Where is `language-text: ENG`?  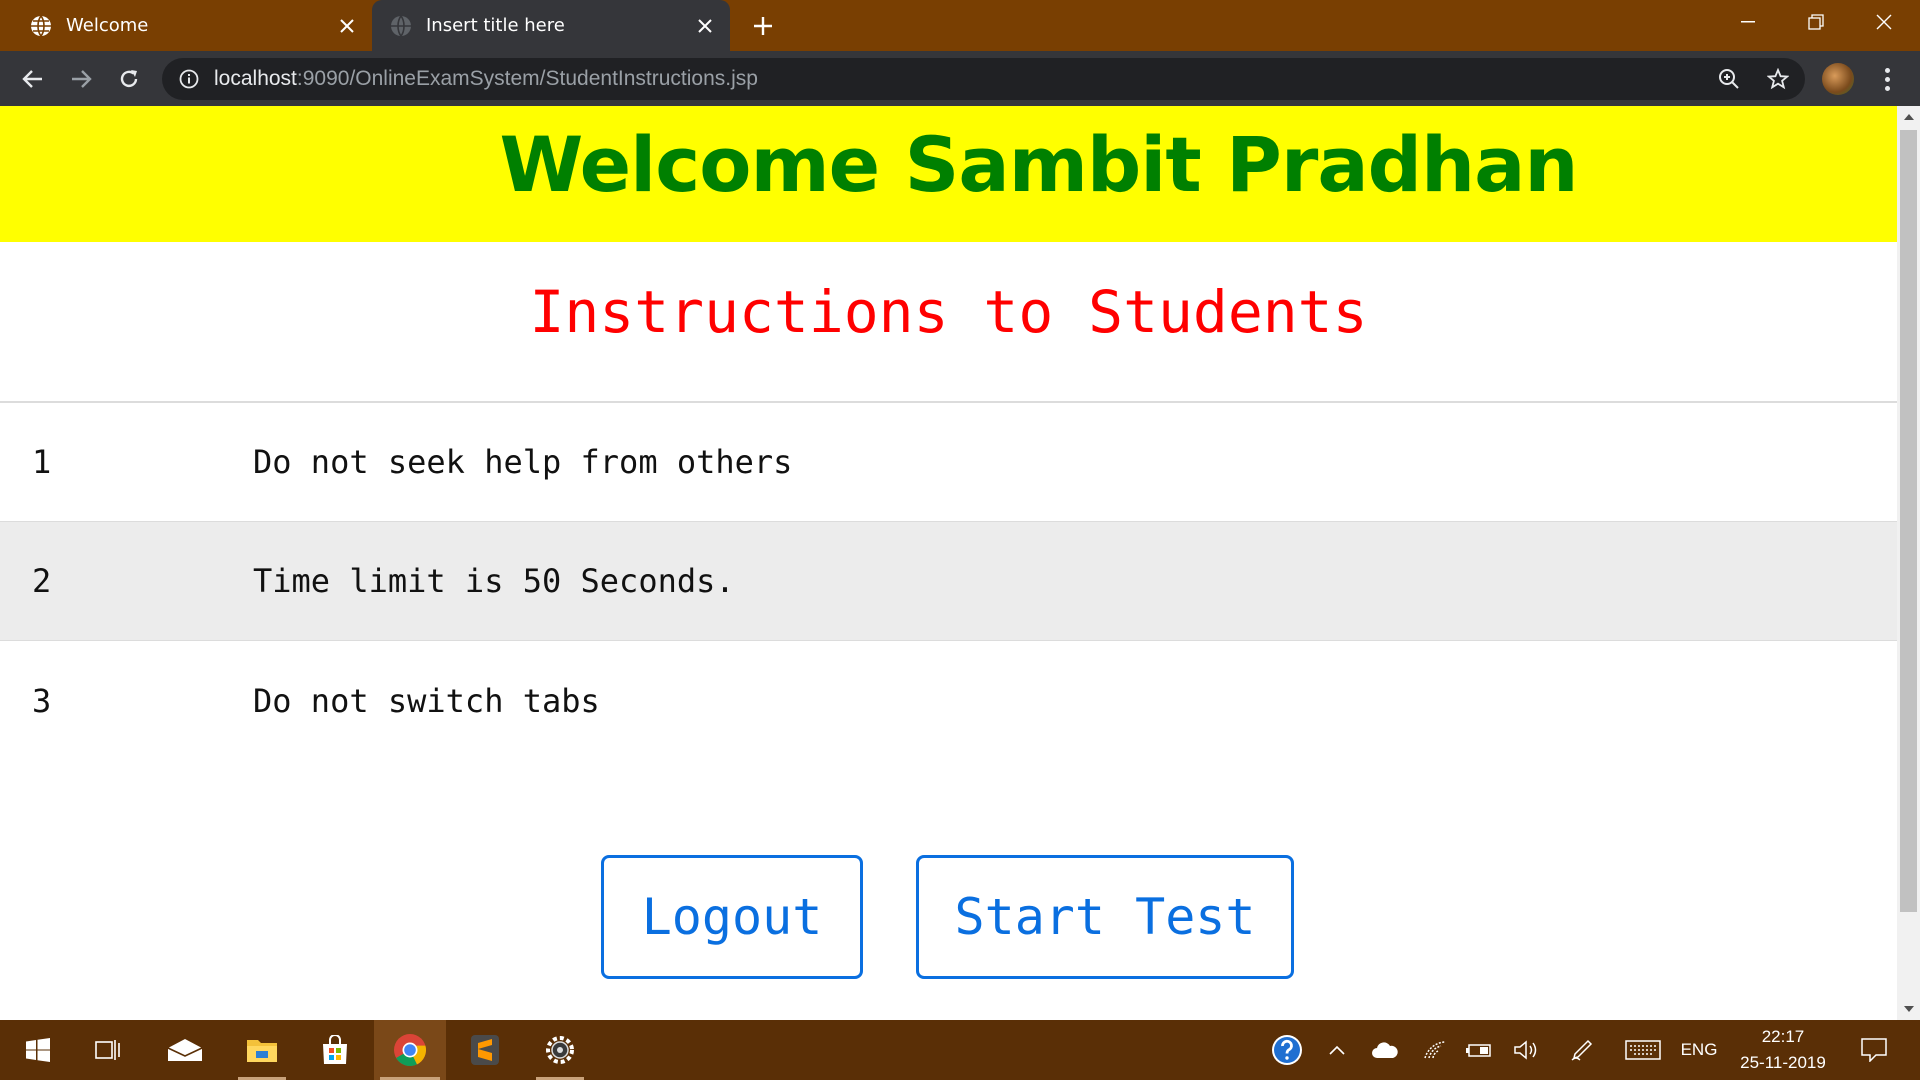
language-text: ENG is located at coordinates (1699, 1049).